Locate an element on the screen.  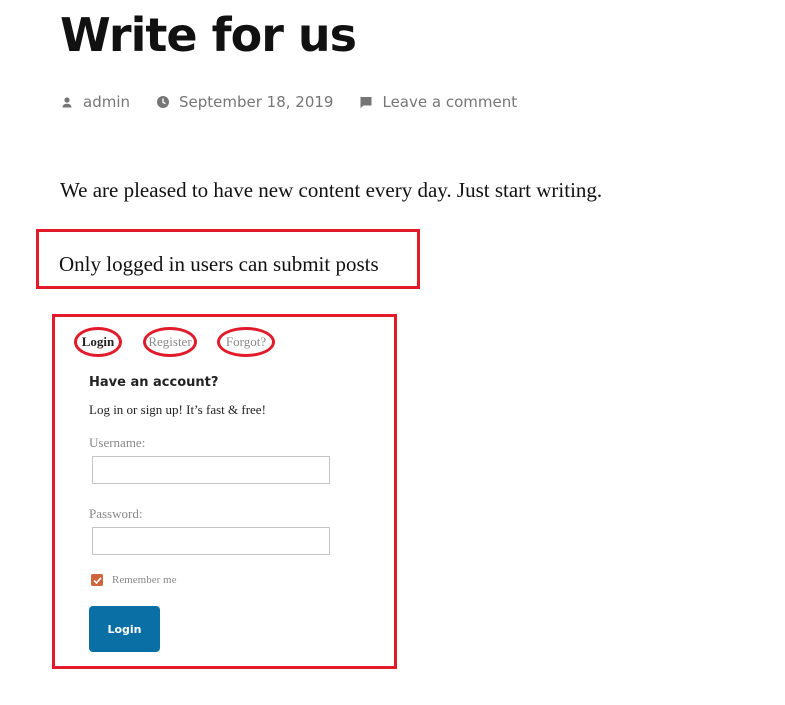
post-meta: admin September 18, 2019 Leave a comment is located at coordinates (301, 102).